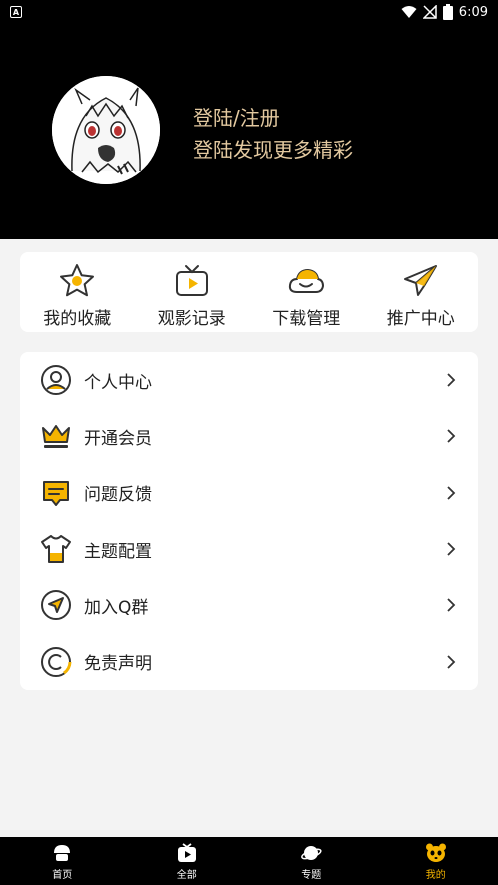  What do you see at coordinates (429, 12) in the screenshot?
I see `no-signal-icon` at bounding box center [429, 12].